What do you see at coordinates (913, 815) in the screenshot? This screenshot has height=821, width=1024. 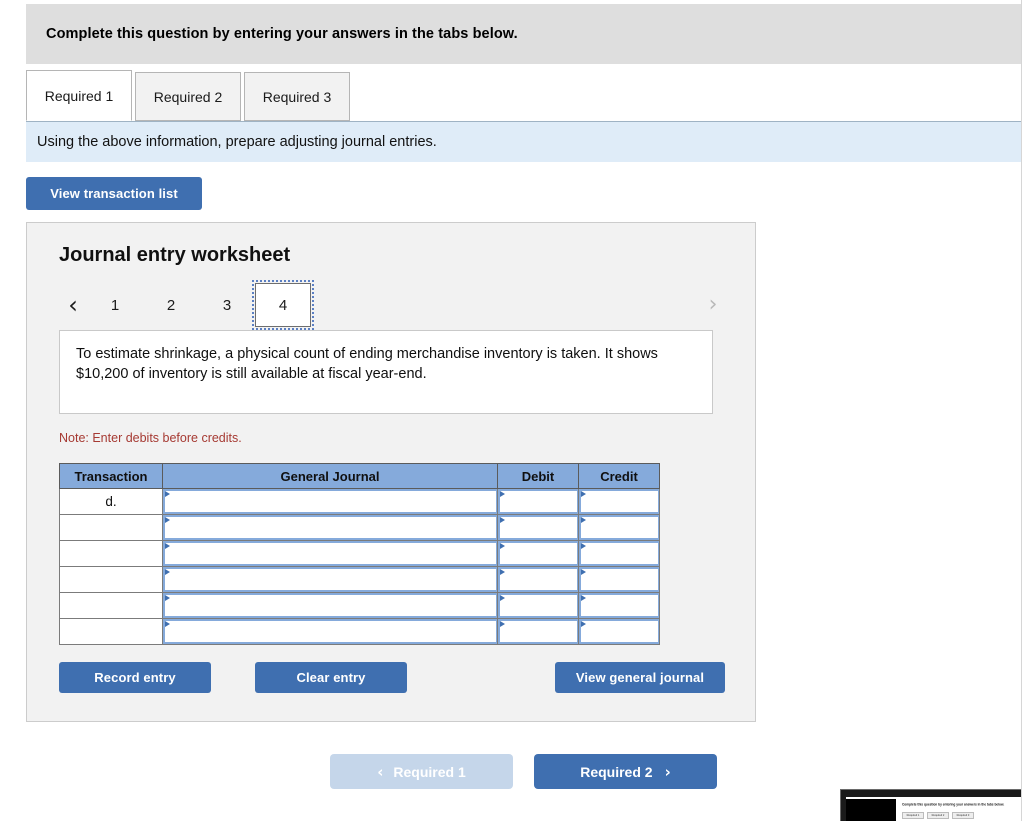 I see `pip-tab-required-1: Required 1` at bounding box center [913, 815].